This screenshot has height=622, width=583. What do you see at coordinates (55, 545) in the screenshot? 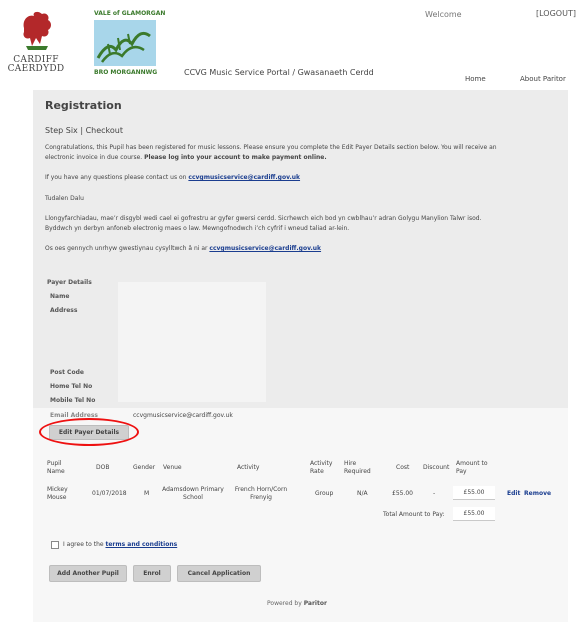
I see `terms-checkbox` at bounding box center [55, 545].